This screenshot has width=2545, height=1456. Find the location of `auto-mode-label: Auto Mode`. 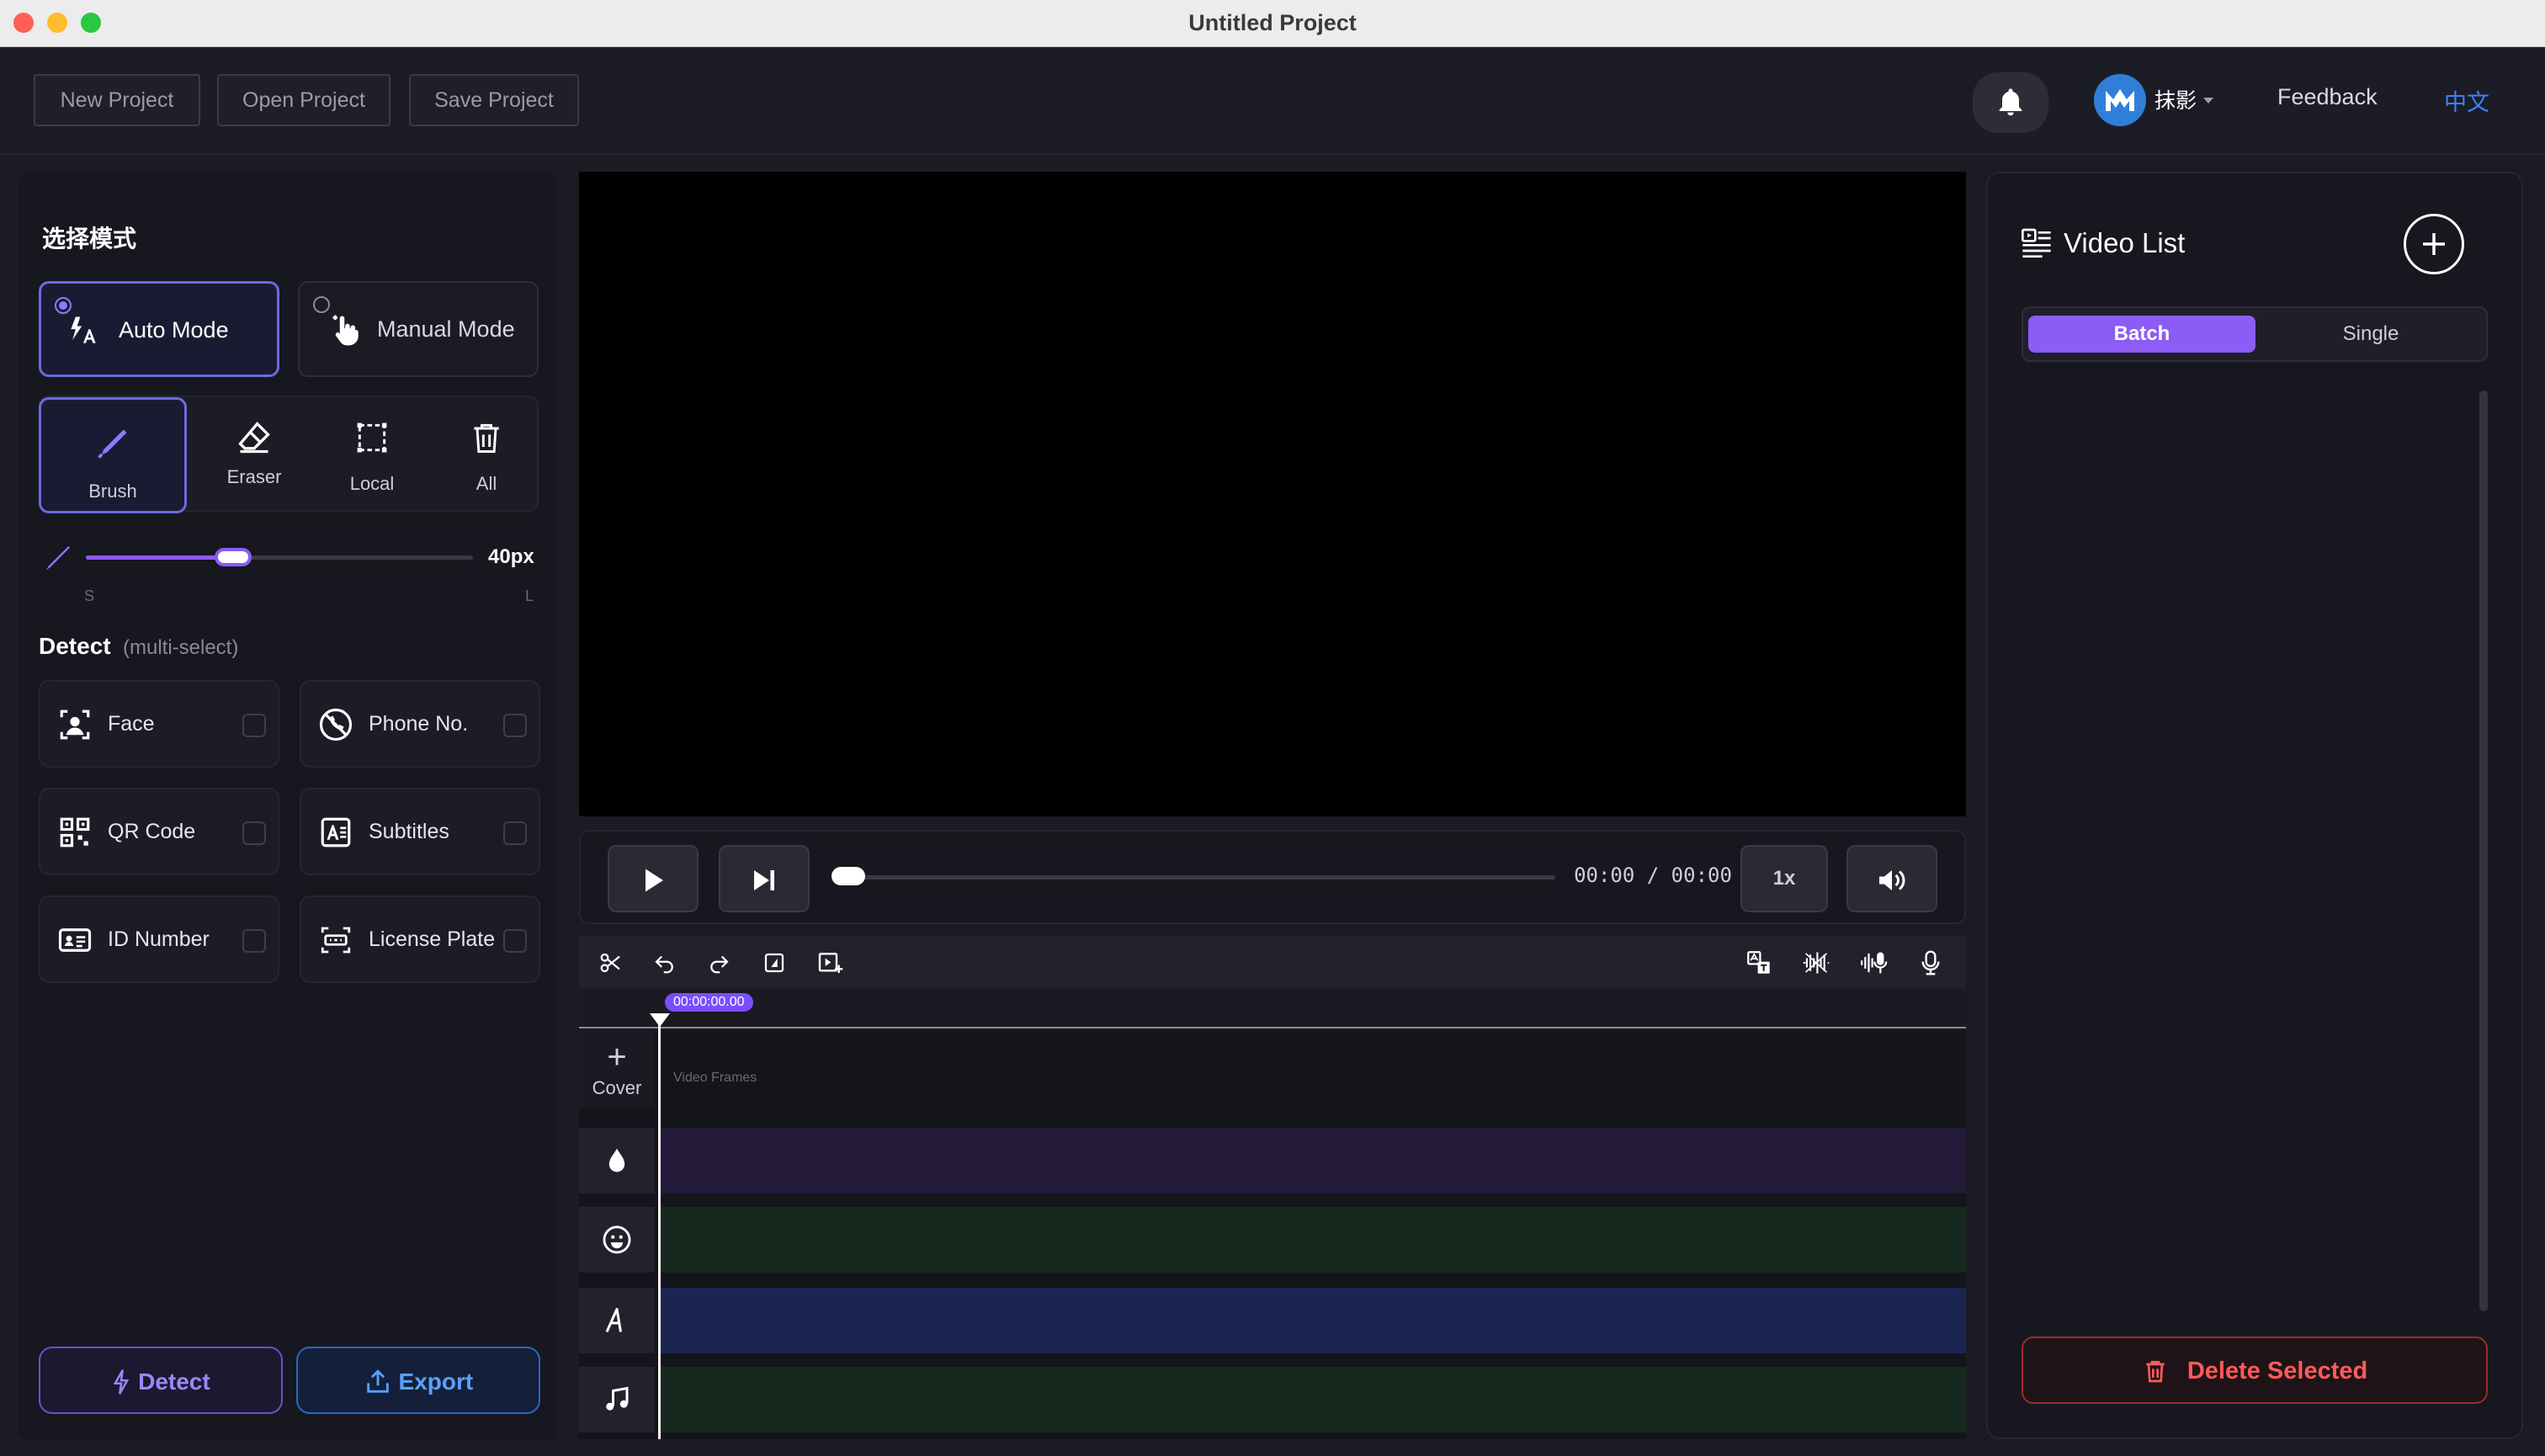

auto-mode-label: Auto Mode is located at coordinates (174, 330).